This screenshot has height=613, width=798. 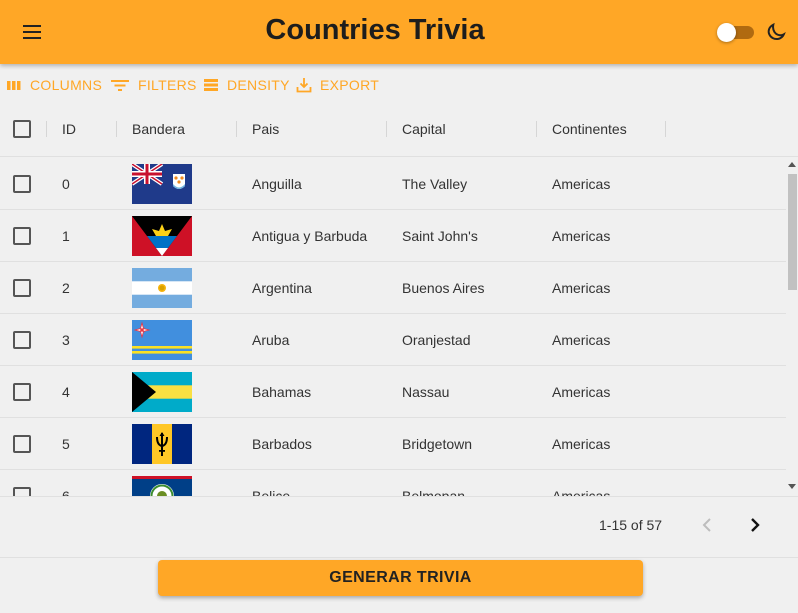 I want to click on cell-capital: Saint John's, so click(x=440, y=236).